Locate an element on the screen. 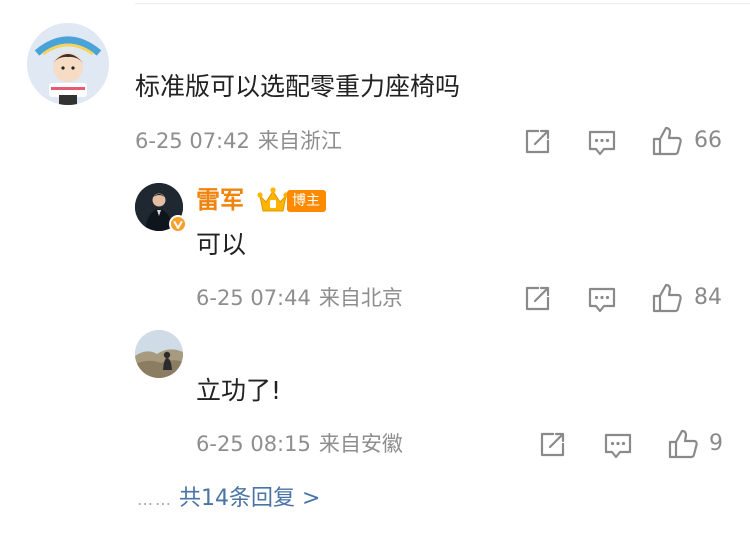 This screenshot has height=537, width=750. reply-meta: 6-25 08:15 来自安徽 is located at coordinates (299, 444).